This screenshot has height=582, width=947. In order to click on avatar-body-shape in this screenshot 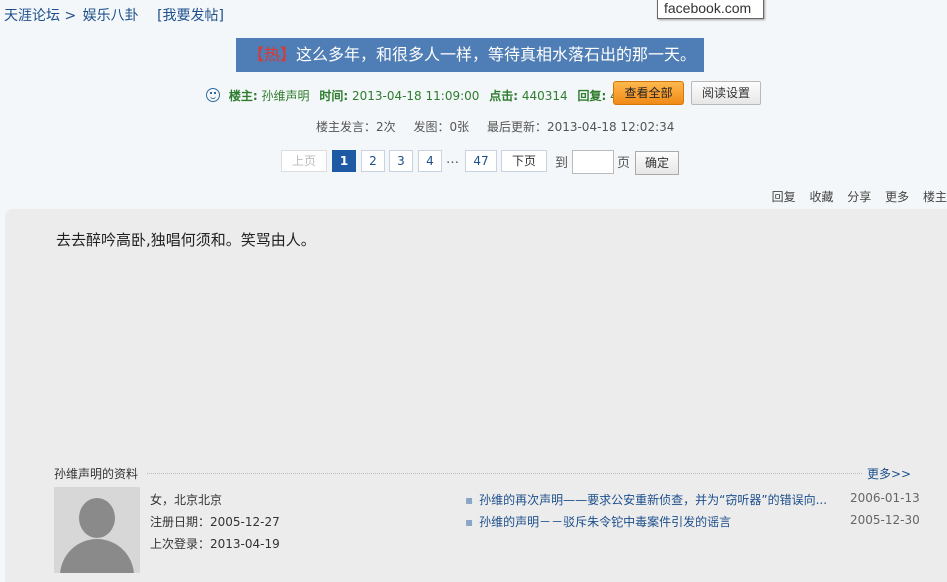, I will do `click(97, 556)`.